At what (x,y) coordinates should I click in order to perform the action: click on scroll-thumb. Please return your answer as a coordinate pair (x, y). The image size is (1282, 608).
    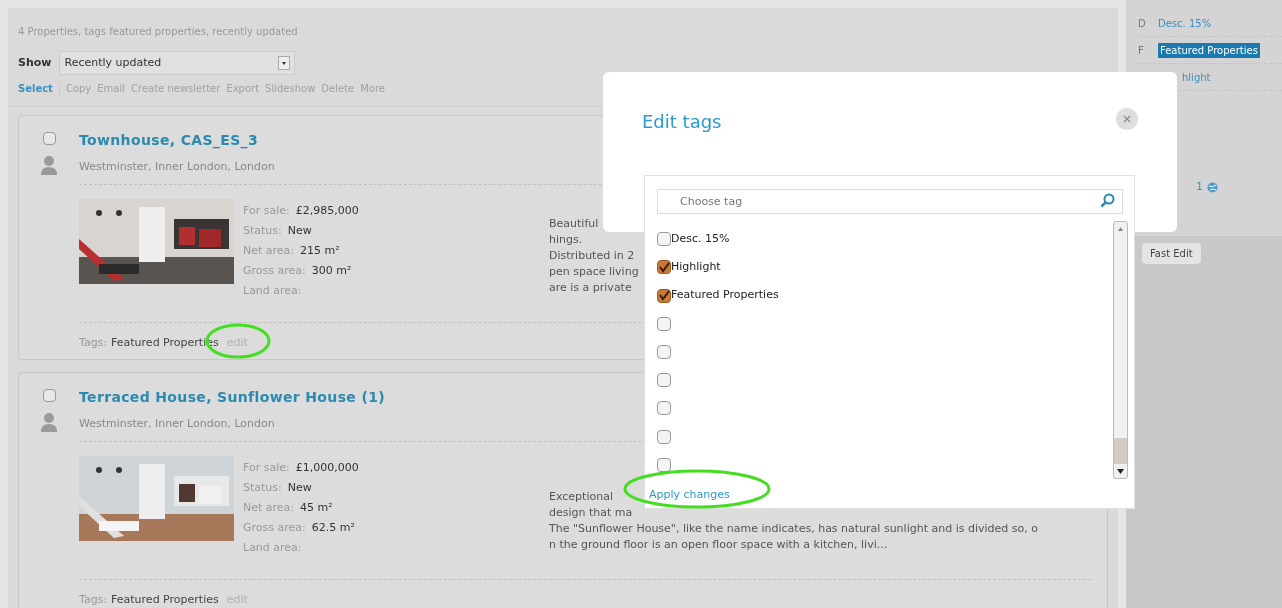
    Looking at the image, I should click on (1120, 451).